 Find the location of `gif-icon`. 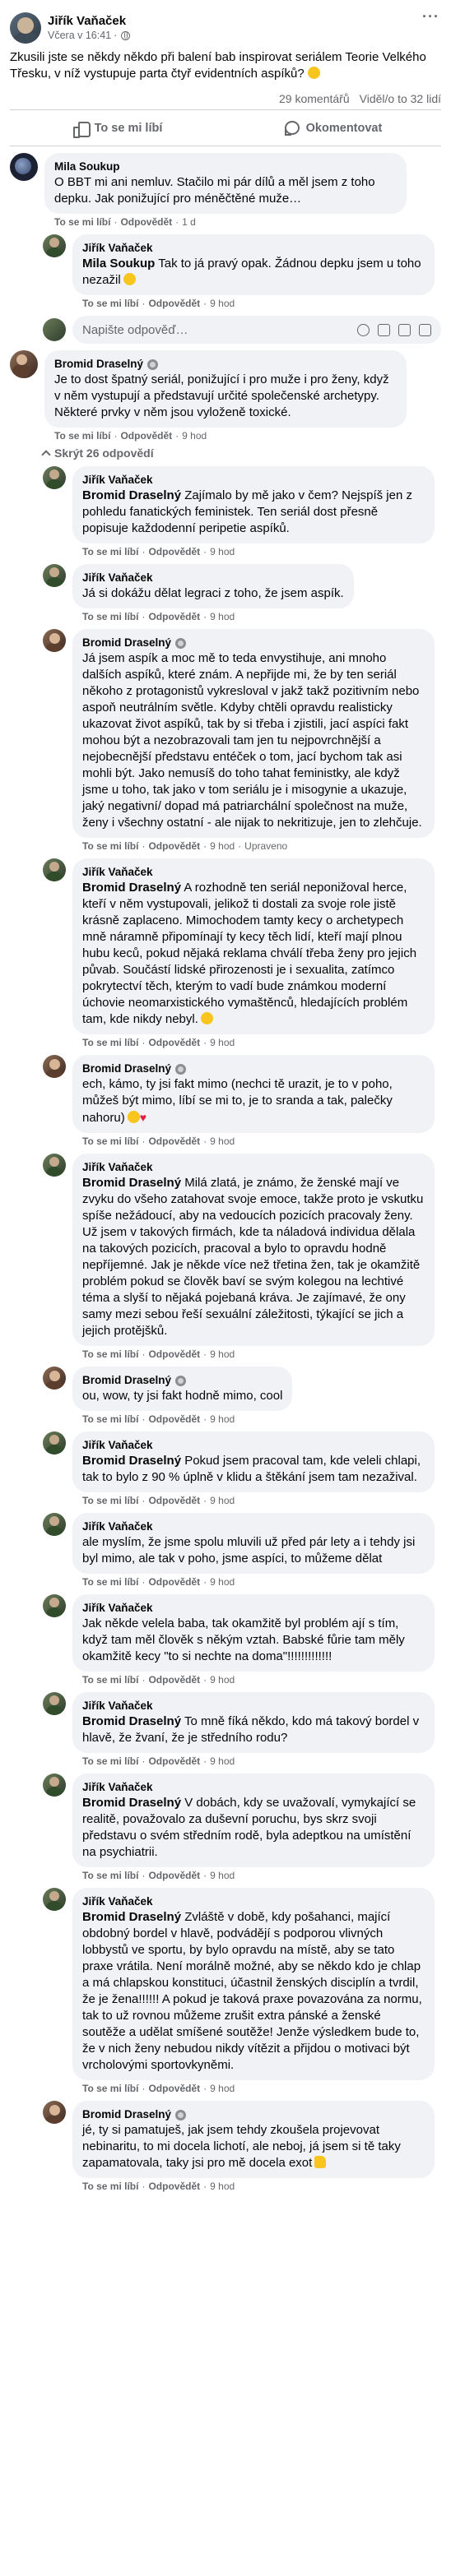

gif-icon is located at coordinates (404, 329).